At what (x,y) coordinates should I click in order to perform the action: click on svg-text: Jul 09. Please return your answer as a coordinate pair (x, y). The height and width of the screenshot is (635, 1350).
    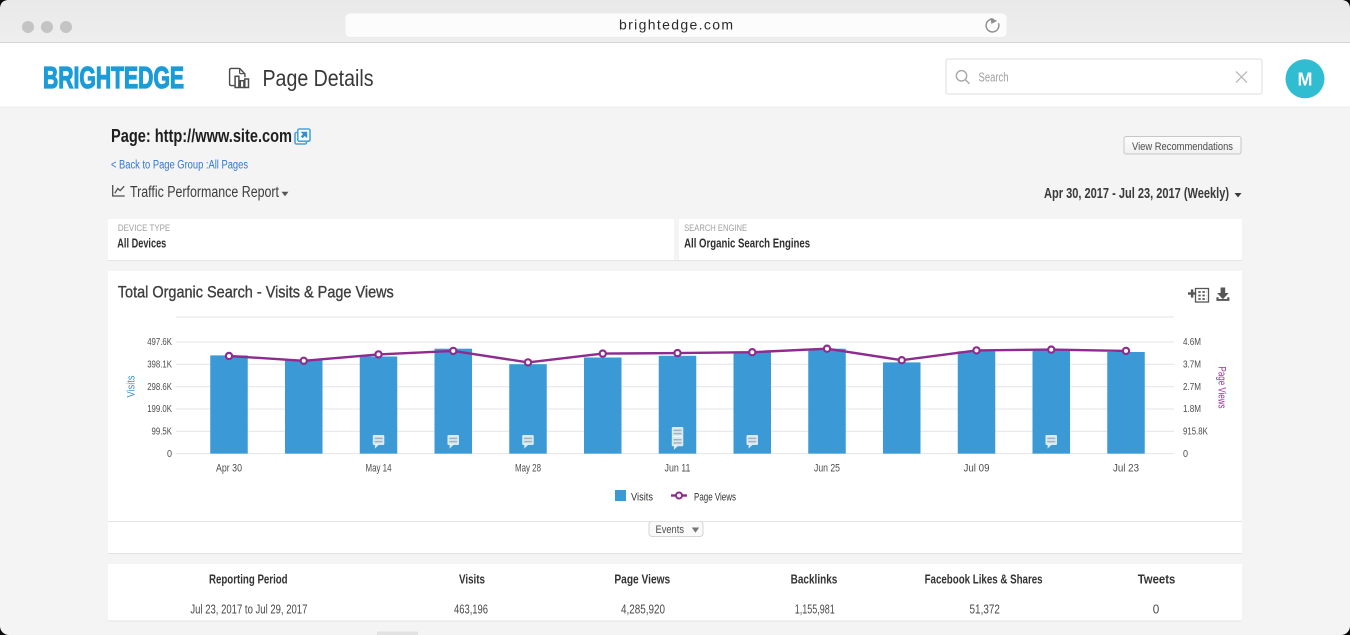
    Looking at the image, I should click on (977, 469).